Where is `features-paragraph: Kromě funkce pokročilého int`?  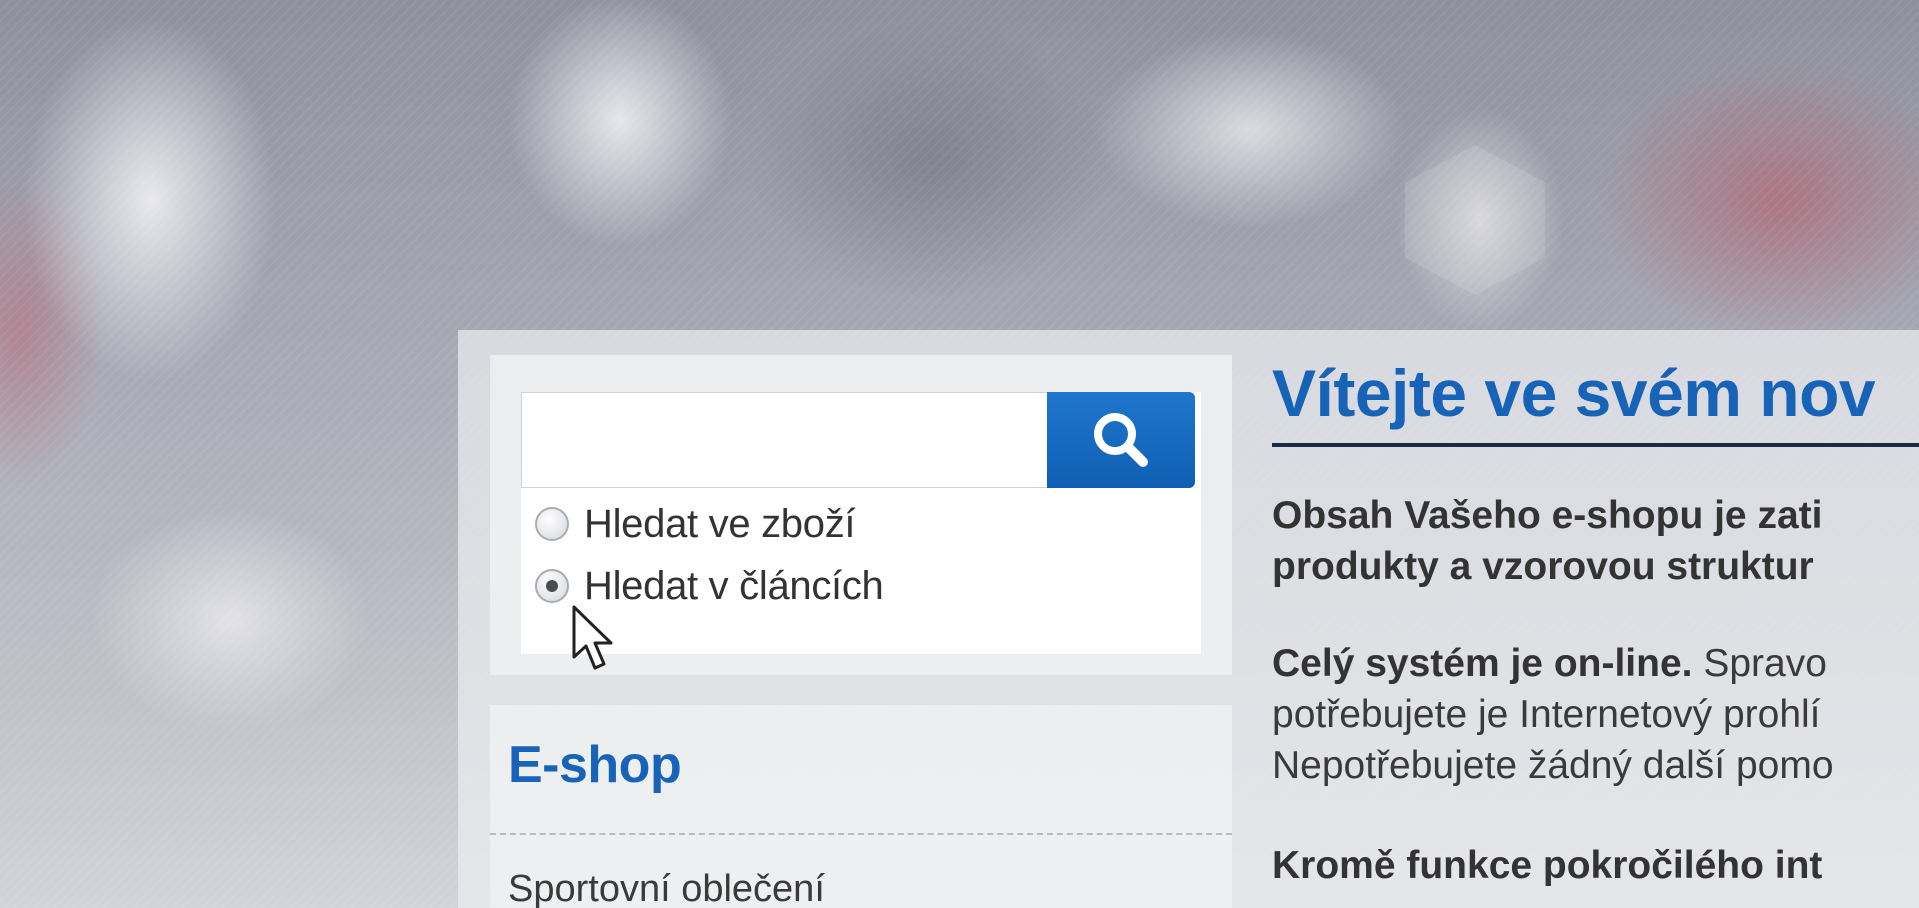
features-paragraph: Kromě funkce pokročilého int is located at coordinates (1595, 865).